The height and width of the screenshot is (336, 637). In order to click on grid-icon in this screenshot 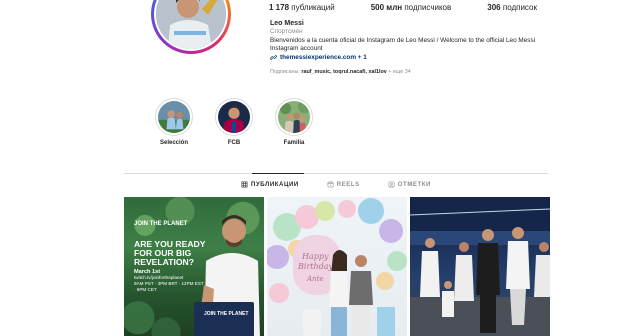, I will do `click(244, 184)`.